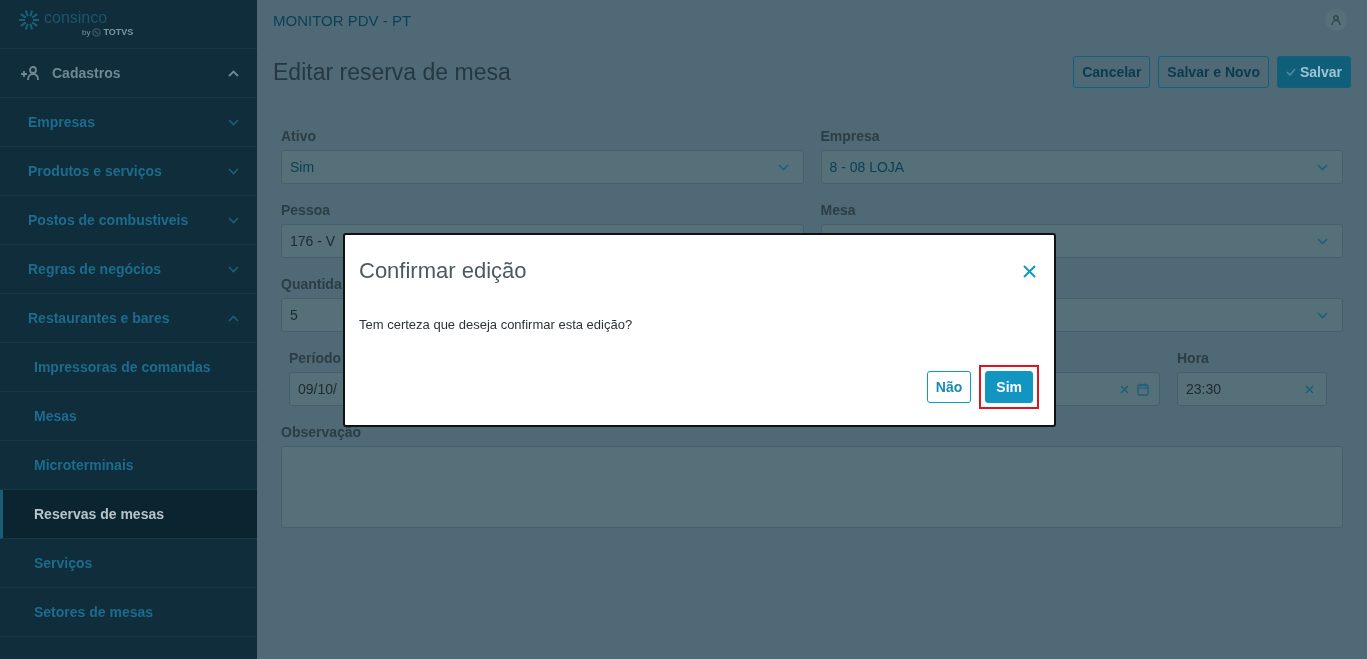 This screenshot has width=1367, height=659. Describe the element at coordinates (1313, 72) in the screenshot. I see `action-button: Salvar` at that location.